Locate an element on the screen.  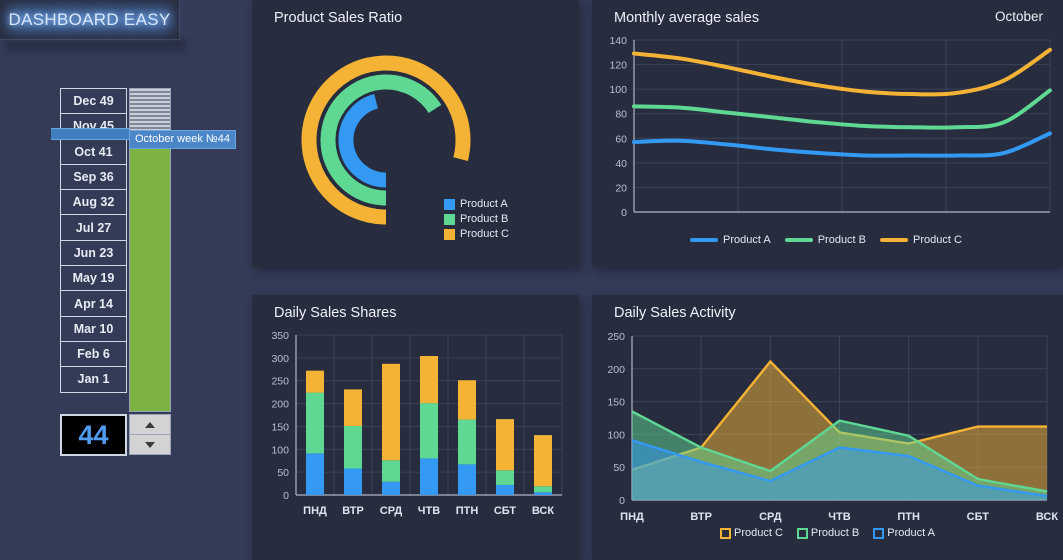
y-tick-label: 150 is located at coordinates (280, 427).